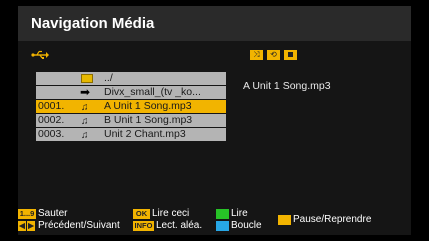 This screenshot has width=429, height=241. I want to click on info-key: INFO, so click(143, 226).